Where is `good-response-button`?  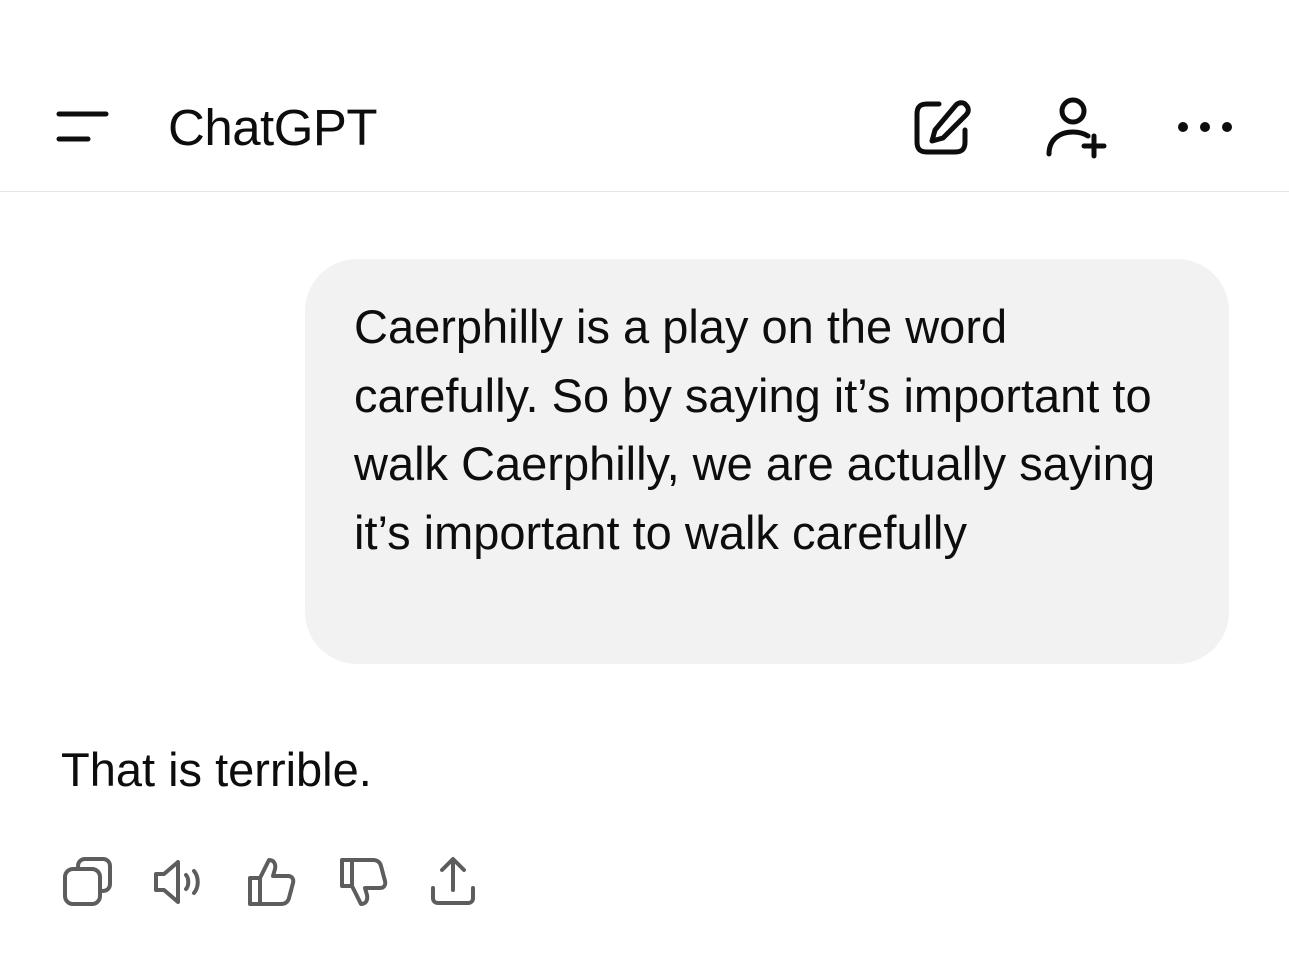 good-response-button is located at coordinates (272, 882).